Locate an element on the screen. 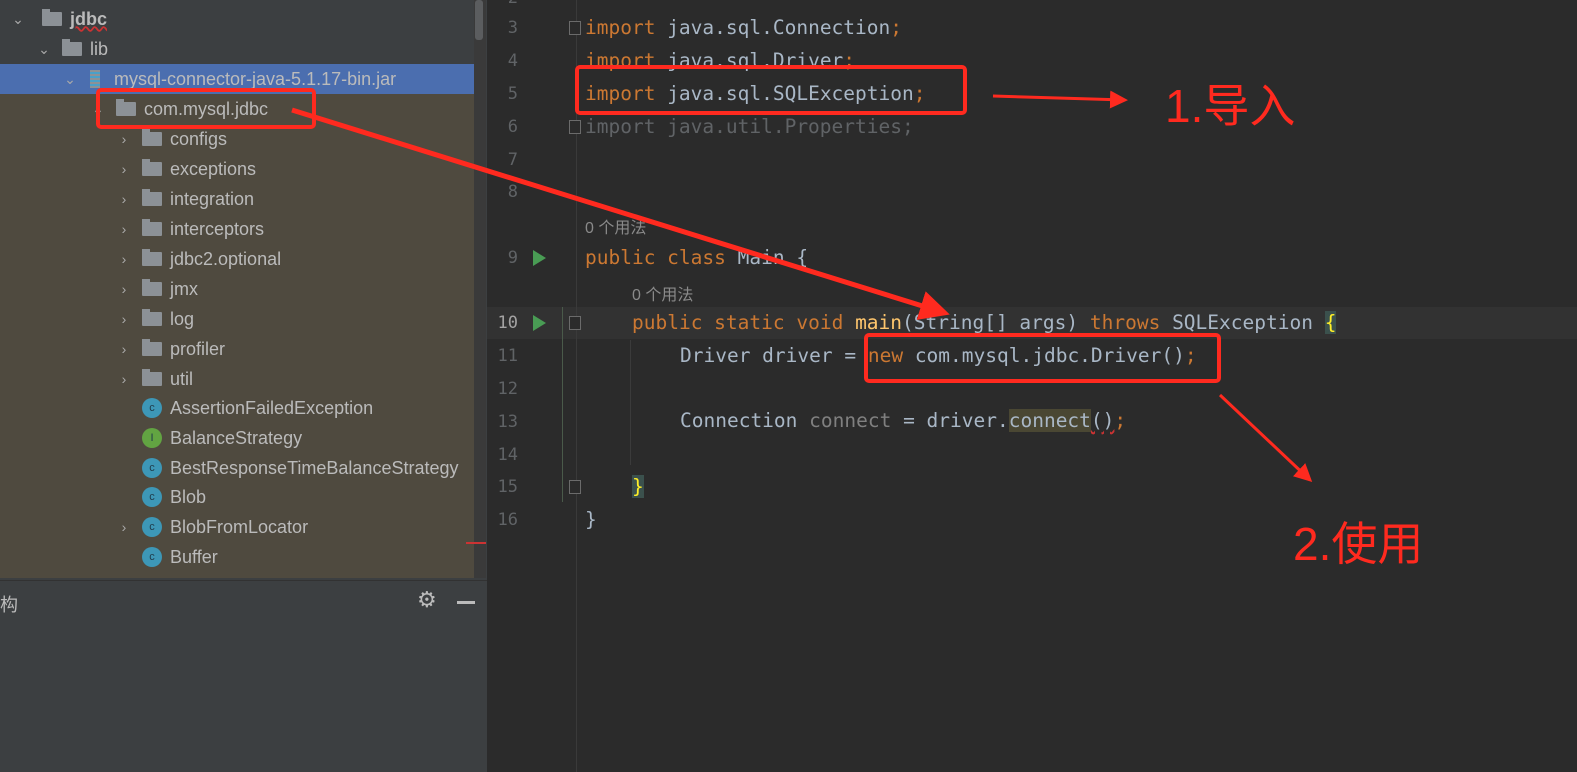 This screenshot has width=1577, height=772. gear-icon: ⚙ is located at coordinates (427, 600).